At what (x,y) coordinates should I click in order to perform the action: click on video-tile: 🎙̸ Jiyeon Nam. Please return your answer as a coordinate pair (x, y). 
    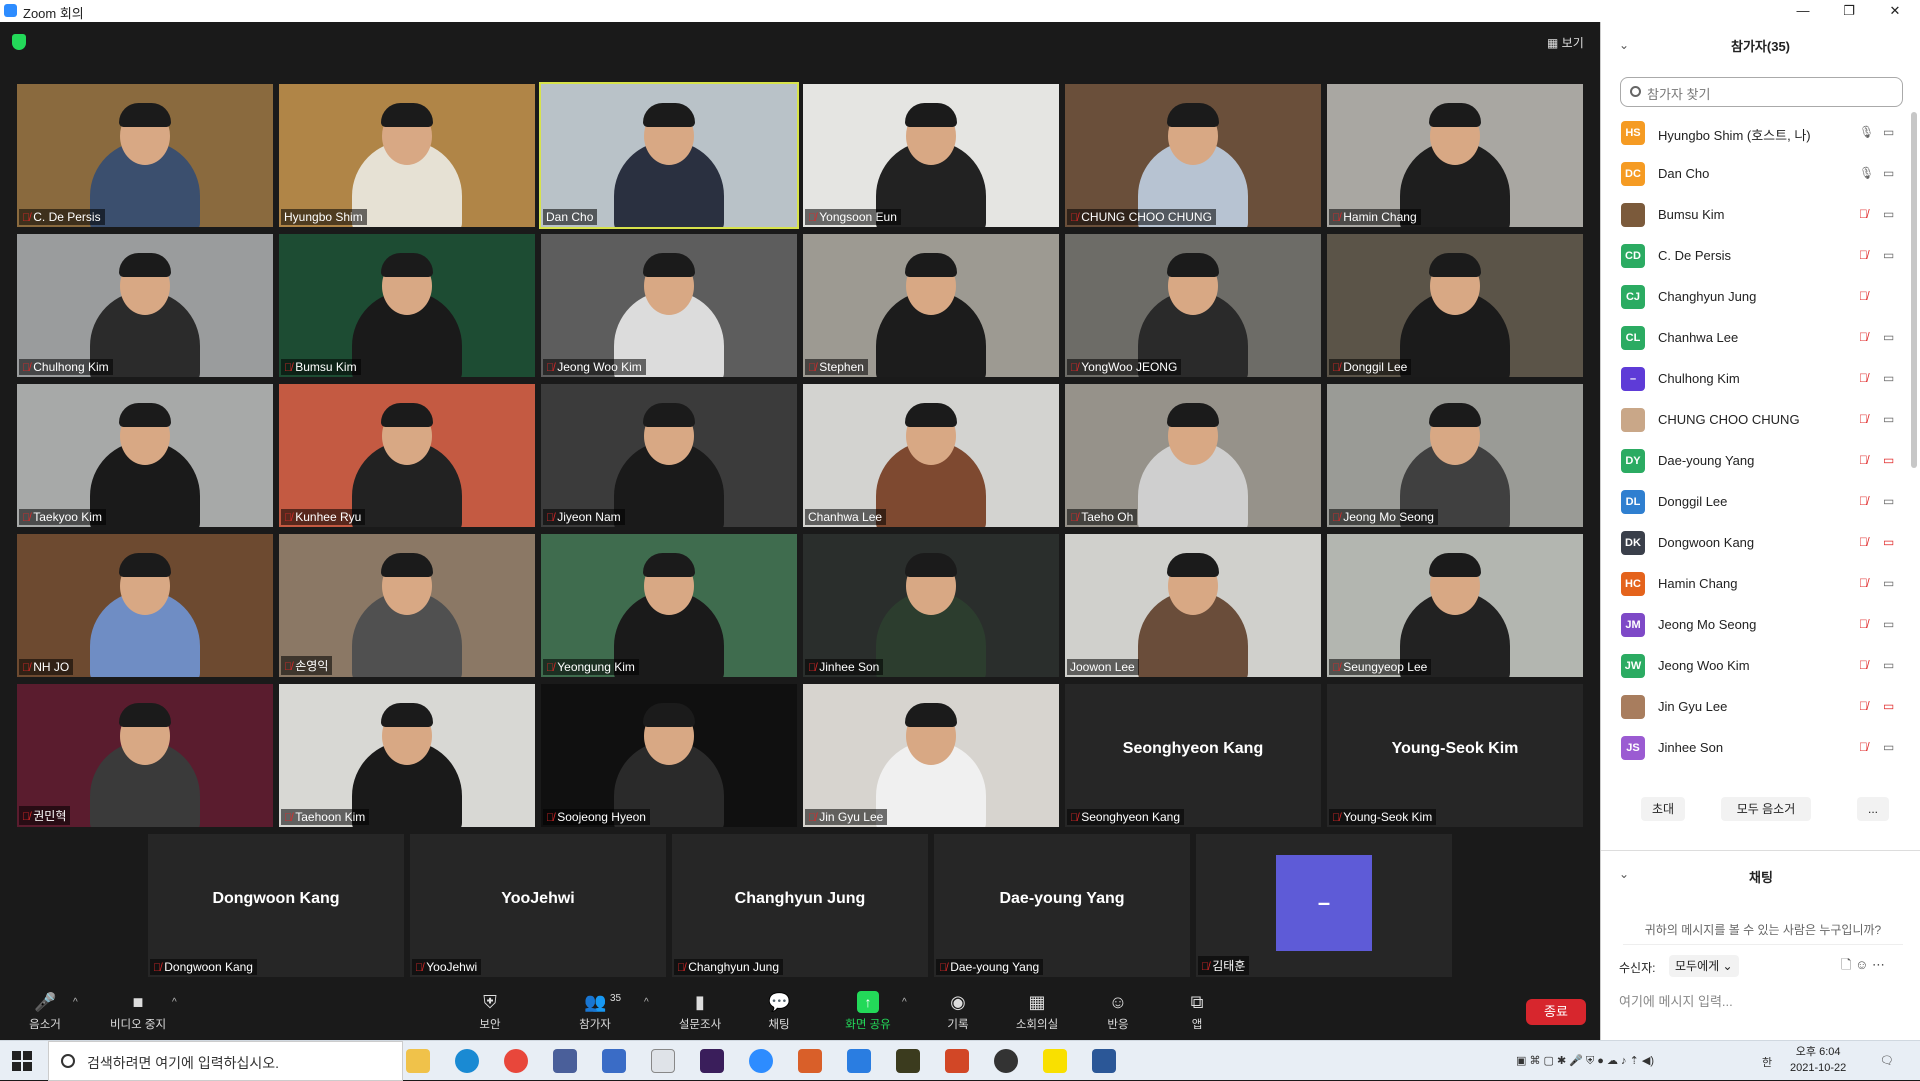
    Looking at the image, I should click on (669, 455).